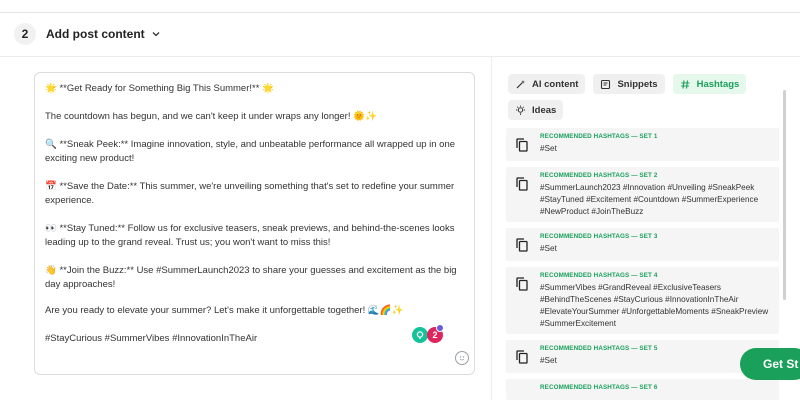  I want to click on step-header: 2 Add post content, so click(87, 34).